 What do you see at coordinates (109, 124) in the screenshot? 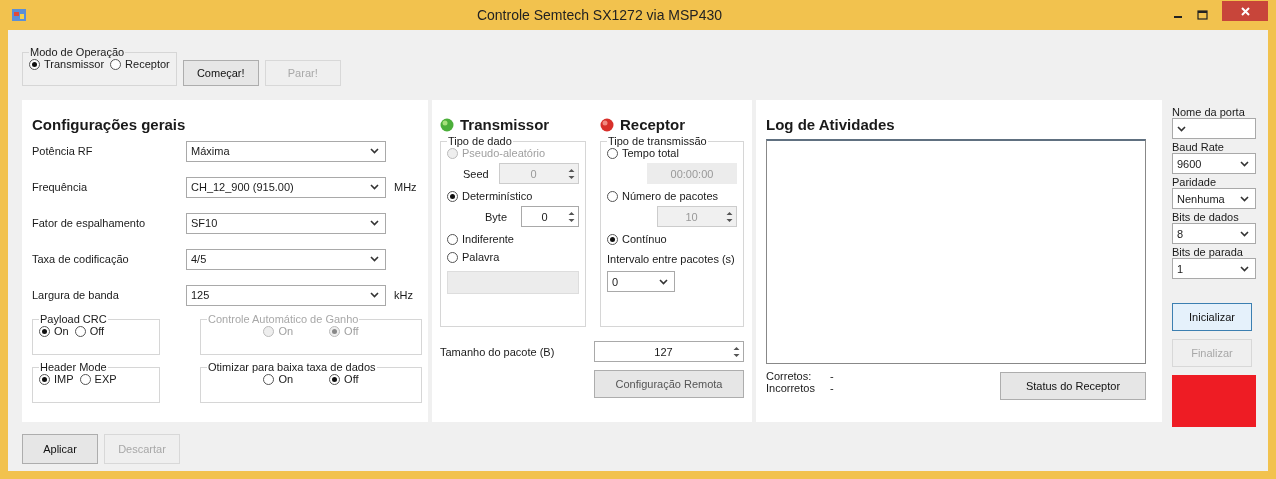
I see `section-title: Configurações gerais` at bounding box center [109, 124].